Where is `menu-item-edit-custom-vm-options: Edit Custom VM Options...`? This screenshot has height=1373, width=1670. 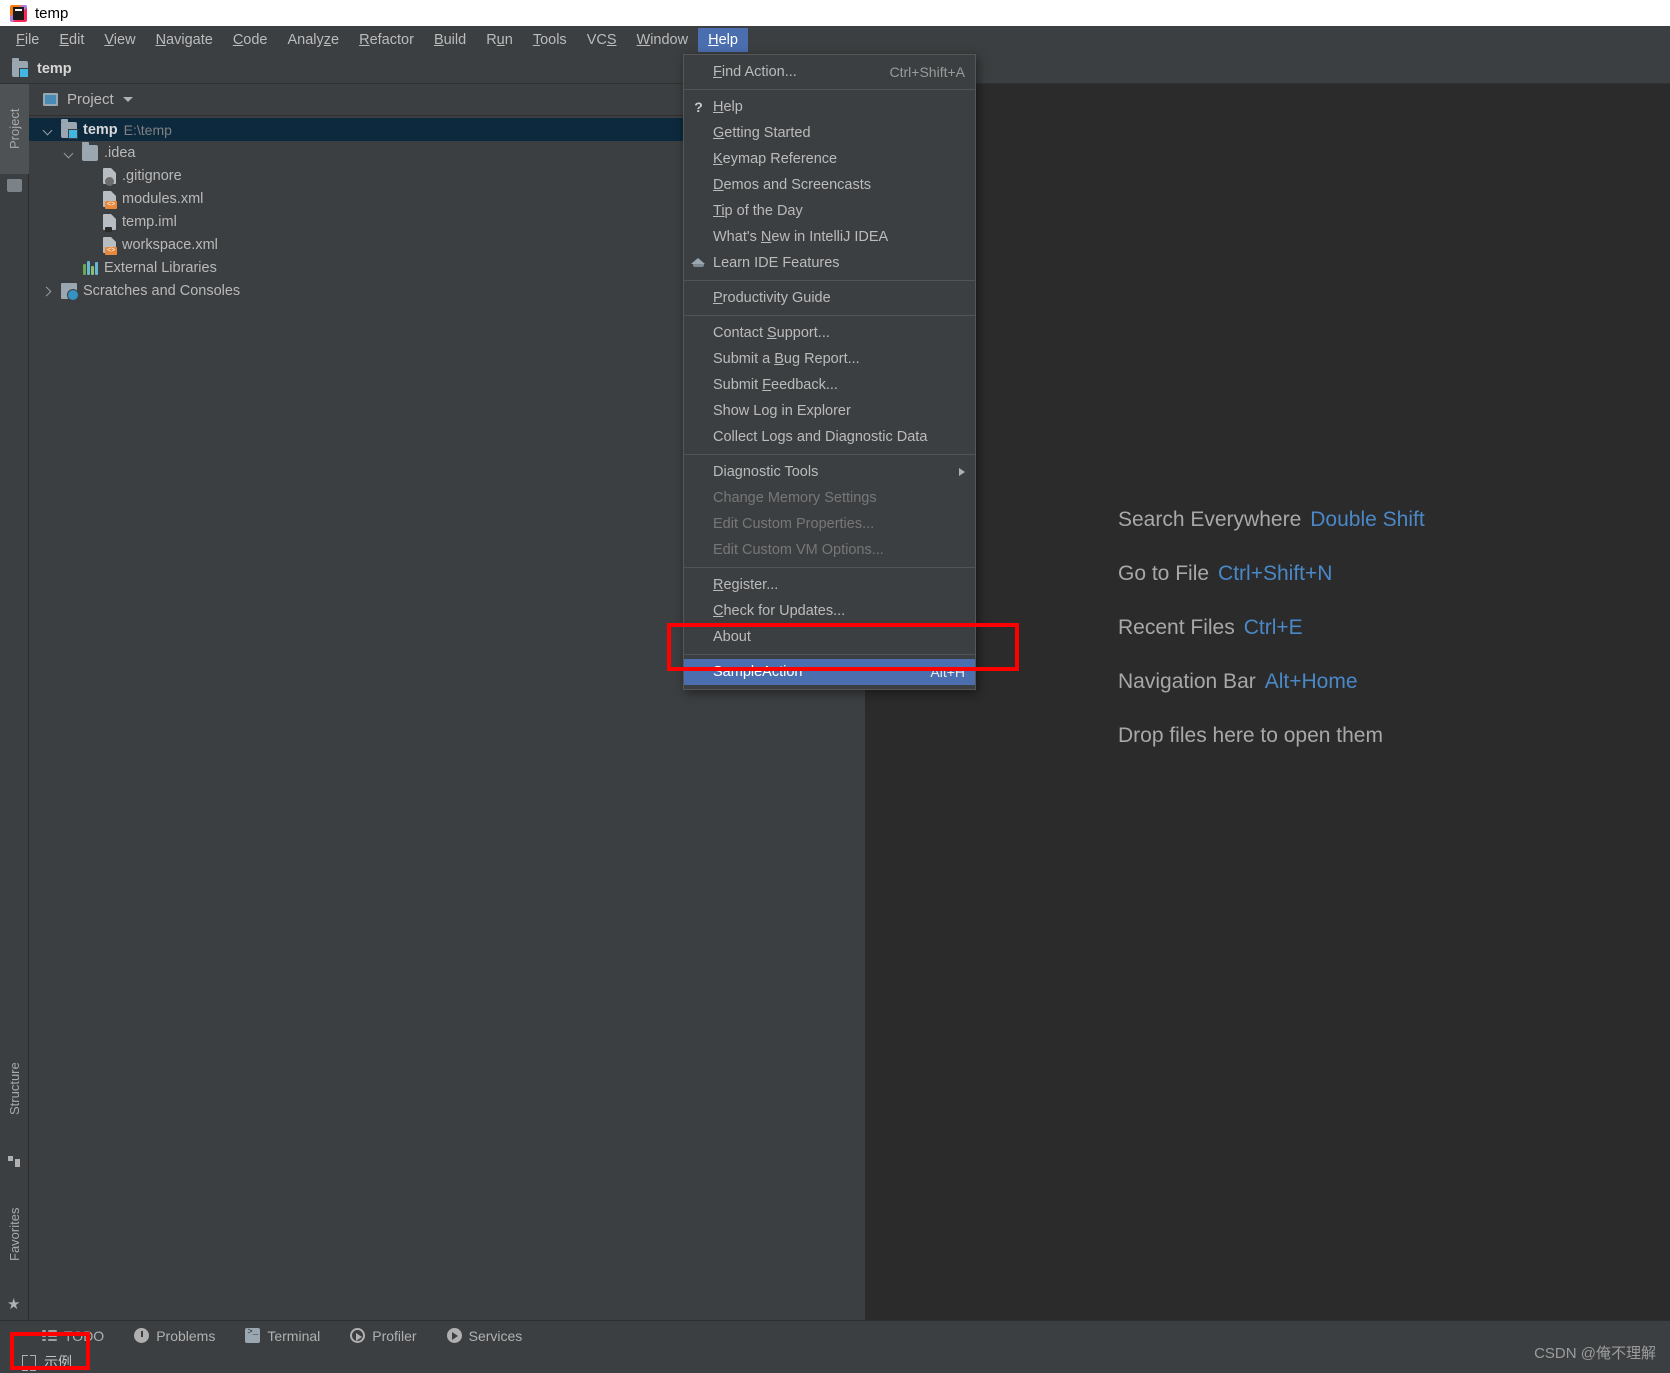 menu-item-edit-custom-vm-options: Edit Custom VM Options... is located at coordinates (829, 550).